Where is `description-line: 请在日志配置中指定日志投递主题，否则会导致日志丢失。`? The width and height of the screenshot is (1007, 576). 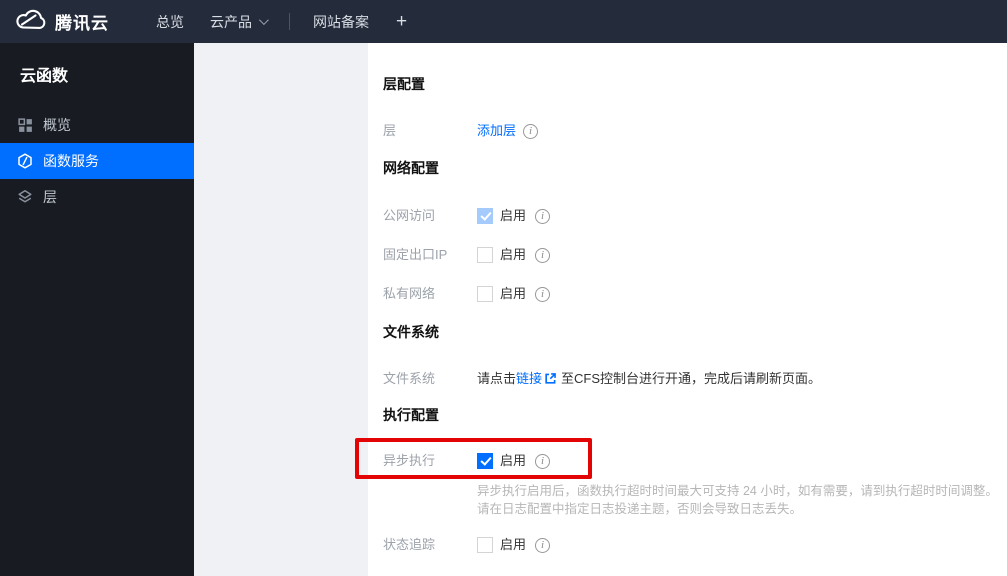 description-line: 请在日志配置中指定日志投递主题，否则会导致日志丢失。 is located at coordinates (640, 509).